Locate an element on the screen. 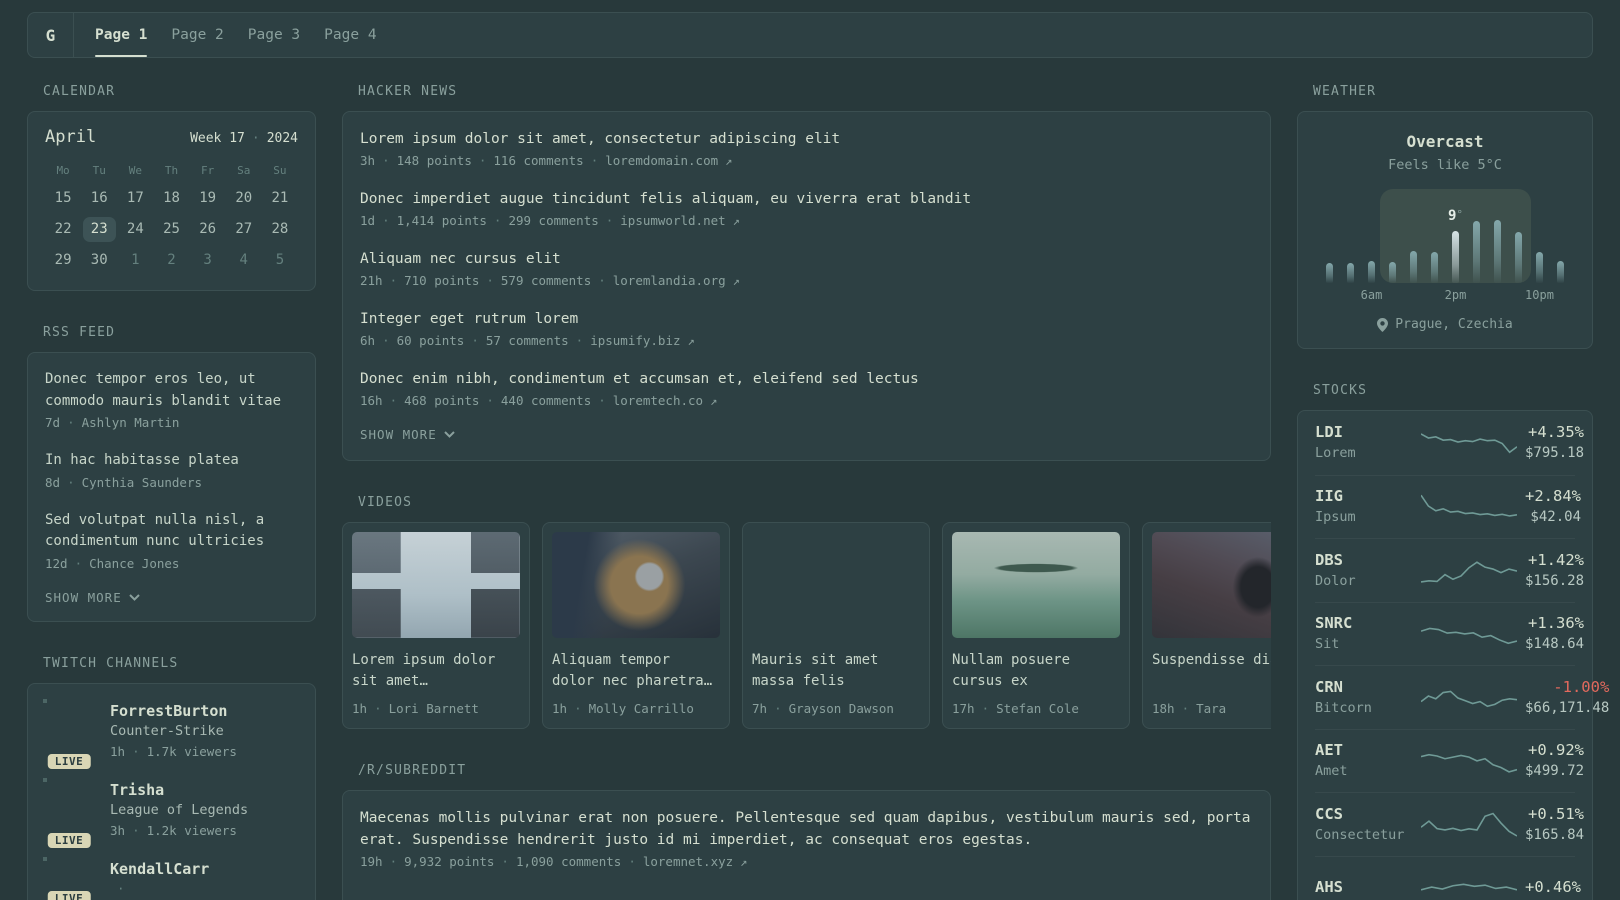 This screenshot has width=1620, height=900. nav-tab: Page 3 is located at coordinates (274, 35).